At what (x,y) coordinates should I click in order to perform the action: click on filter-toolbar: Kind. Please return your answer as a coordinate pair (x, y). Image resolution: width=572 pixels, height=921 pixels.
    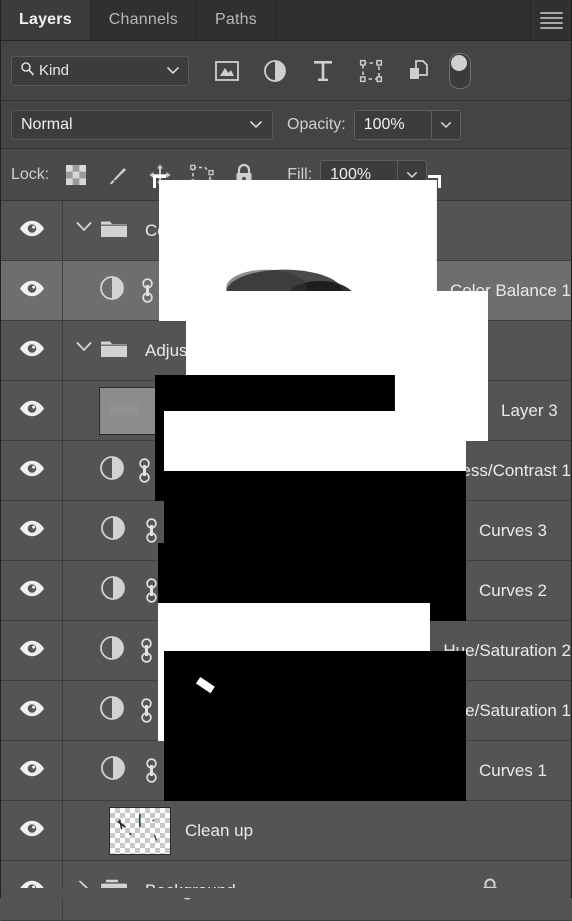
    Looking at the image, I should click on (286, 71).